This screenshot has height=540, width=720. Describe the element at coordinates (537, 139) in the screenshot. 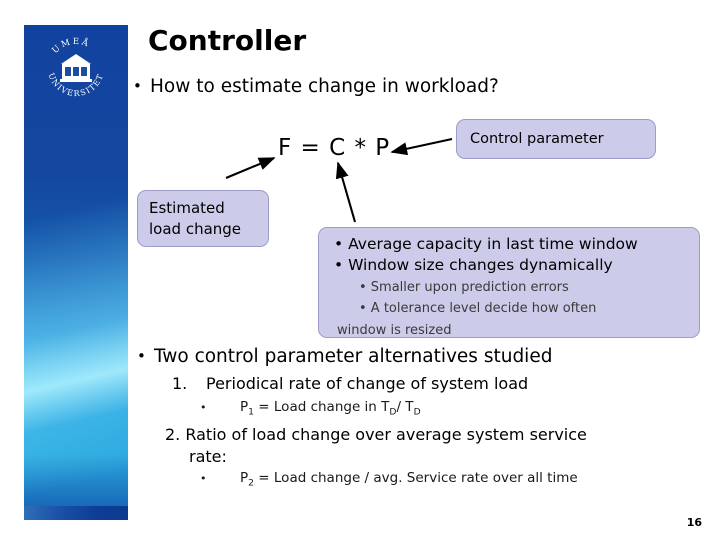

I see `callout-control-parameter-label: Control parameter` at that location.